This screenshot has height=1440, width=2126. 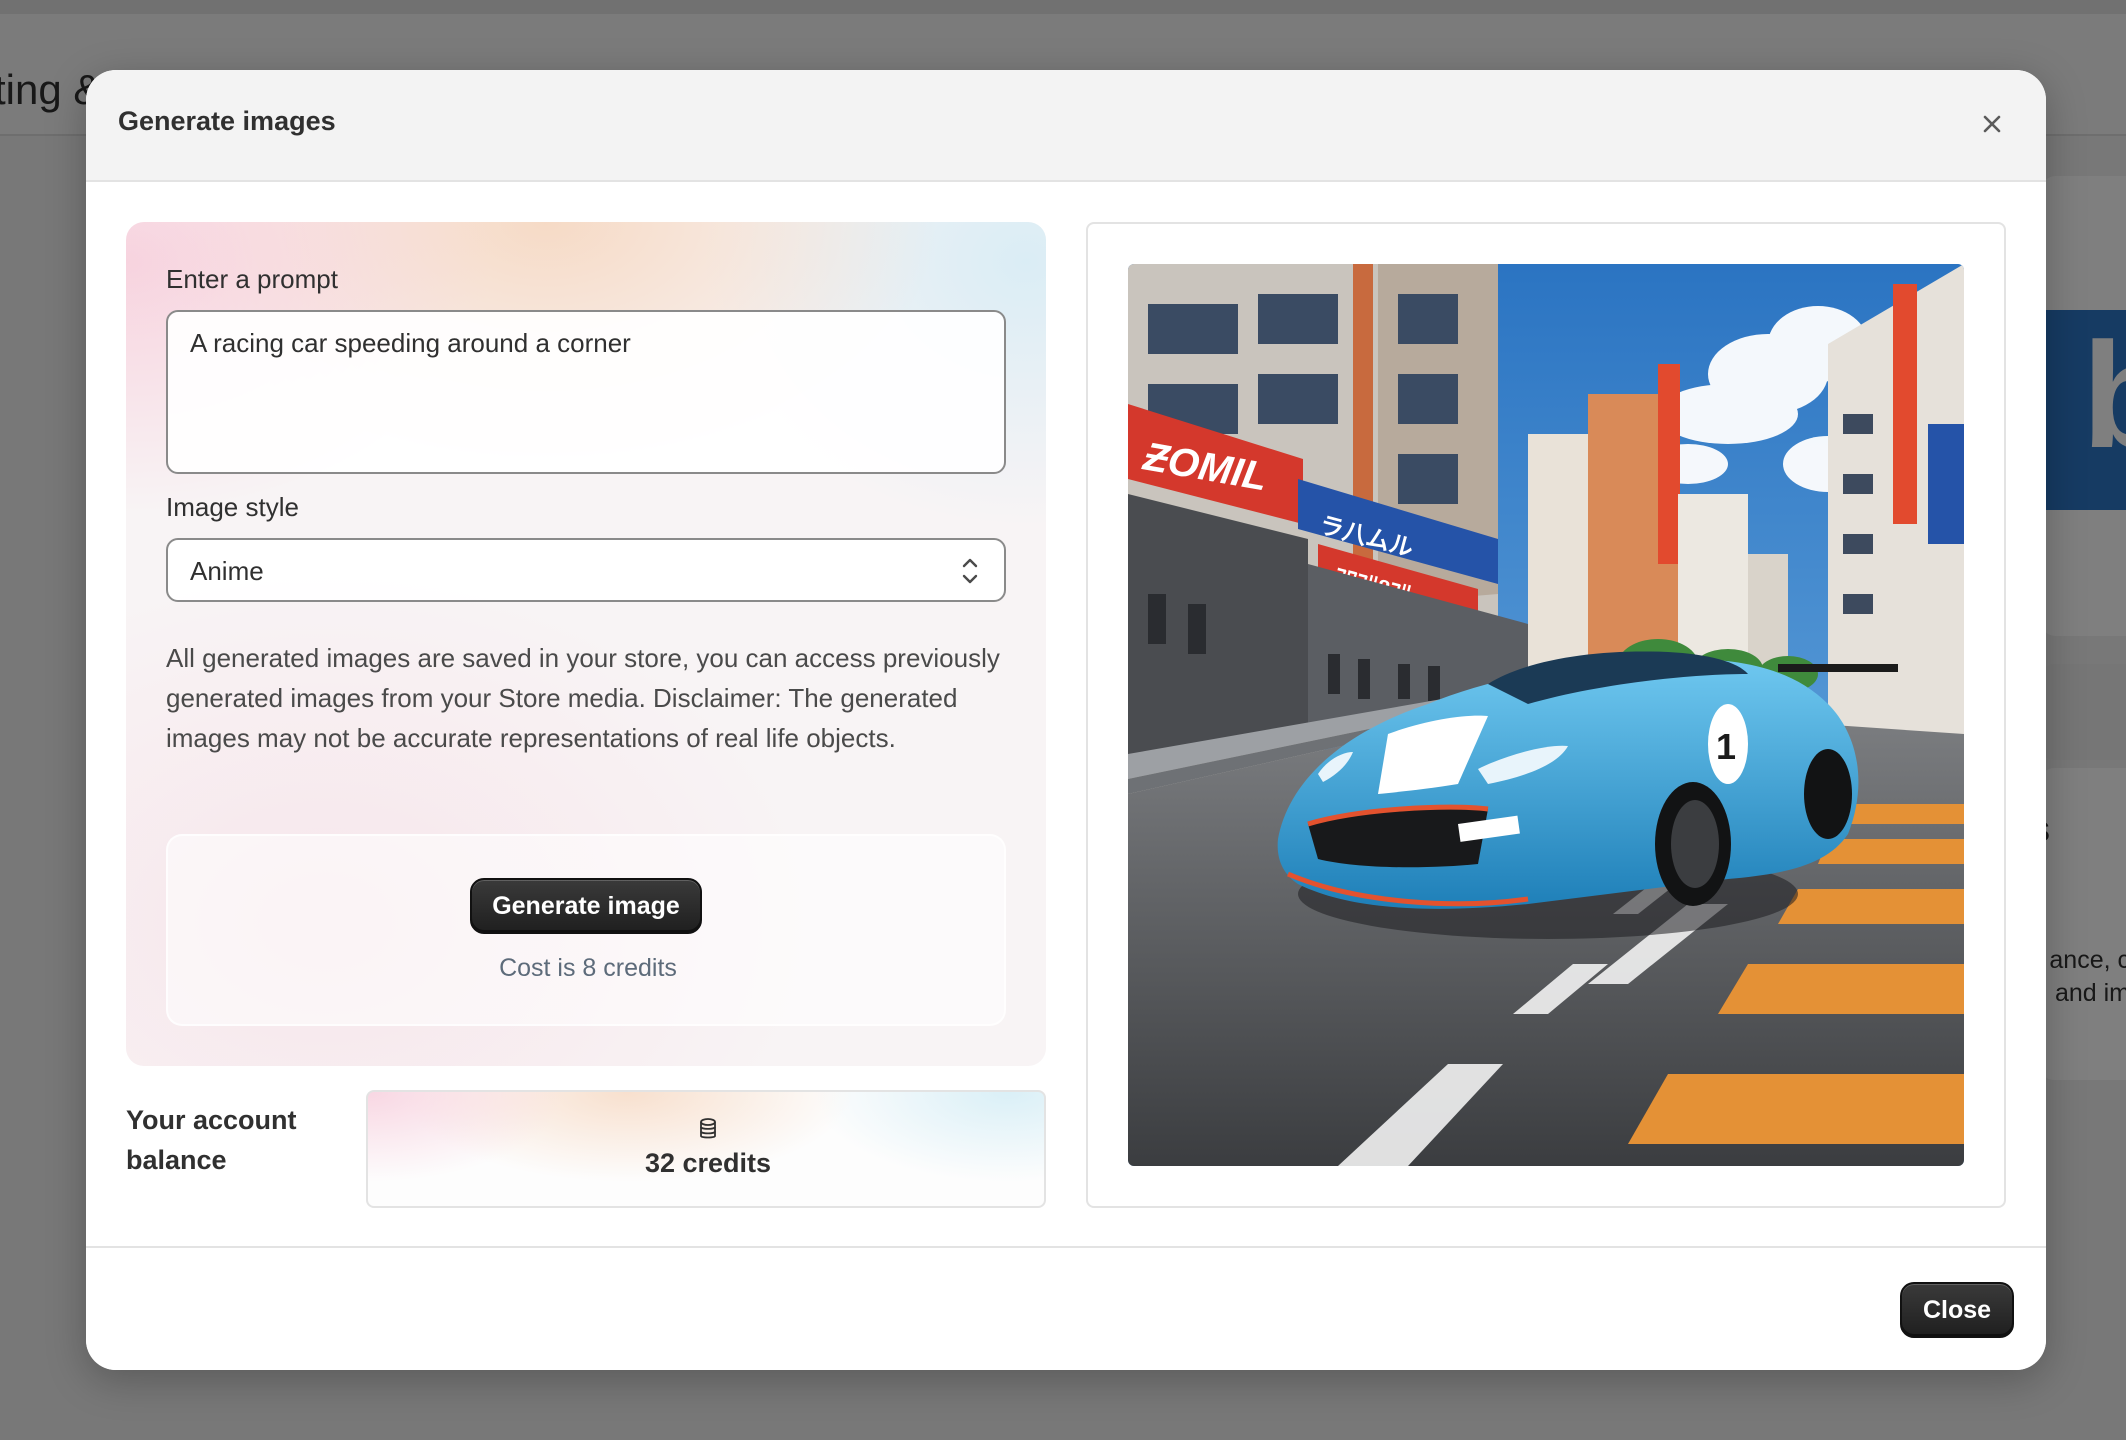 What do you see at coordinates (227, 571) in the screenshot?
I see `image-style-value: Anime` at bounding box center [227, 571].